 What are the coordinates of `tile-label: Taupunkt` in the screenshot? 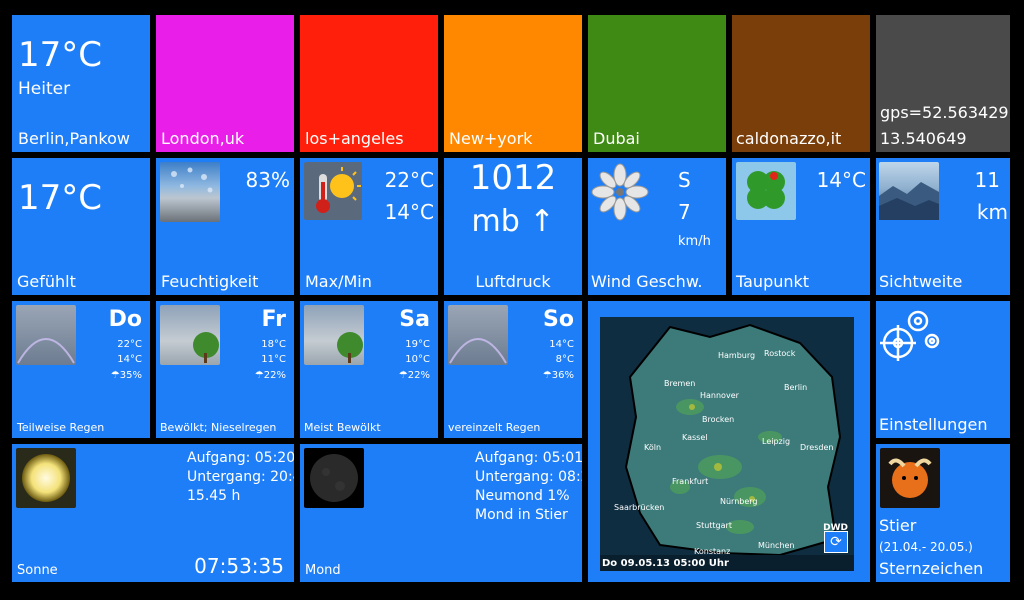 It's located at (773, 281).